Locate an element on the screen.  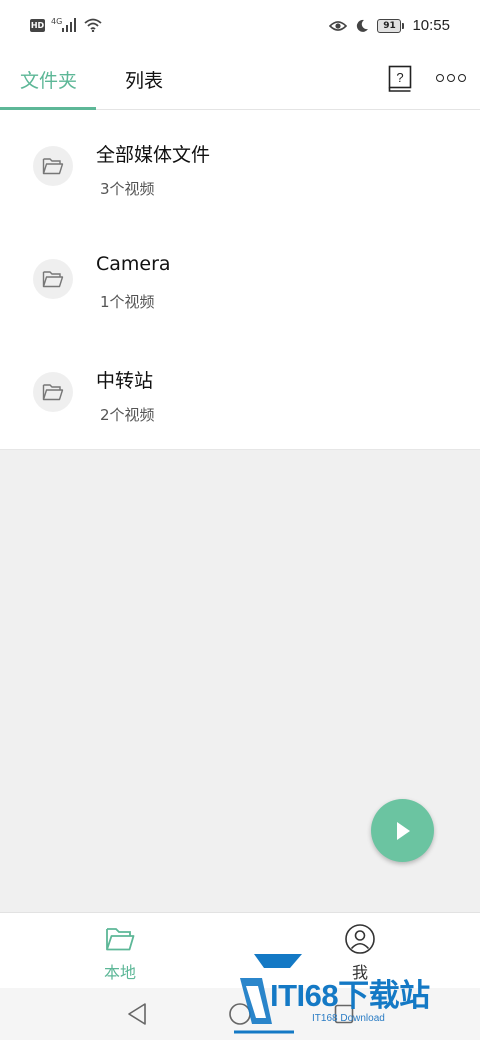
network-type: 4G is located at coordinates (57, 21).